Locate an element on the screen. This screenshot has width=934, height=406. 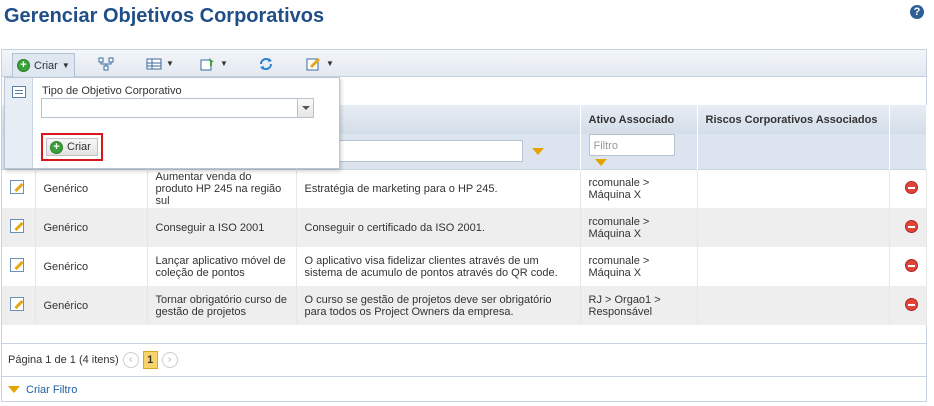
hierarchy-button is located at coordinates (106, 63).